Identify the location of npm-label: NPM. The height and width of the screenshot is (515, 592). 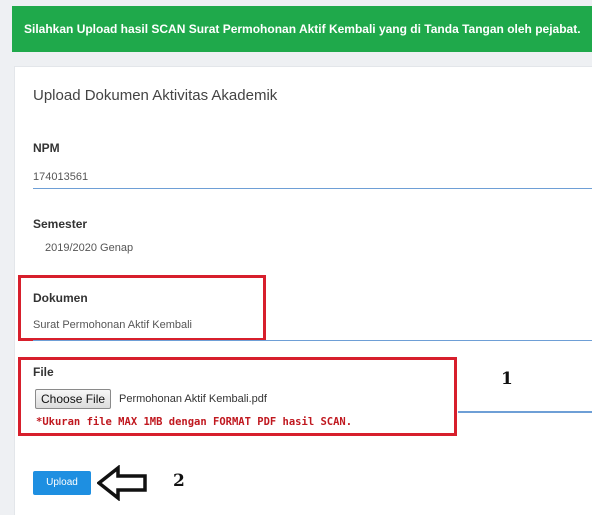
(46, 148).